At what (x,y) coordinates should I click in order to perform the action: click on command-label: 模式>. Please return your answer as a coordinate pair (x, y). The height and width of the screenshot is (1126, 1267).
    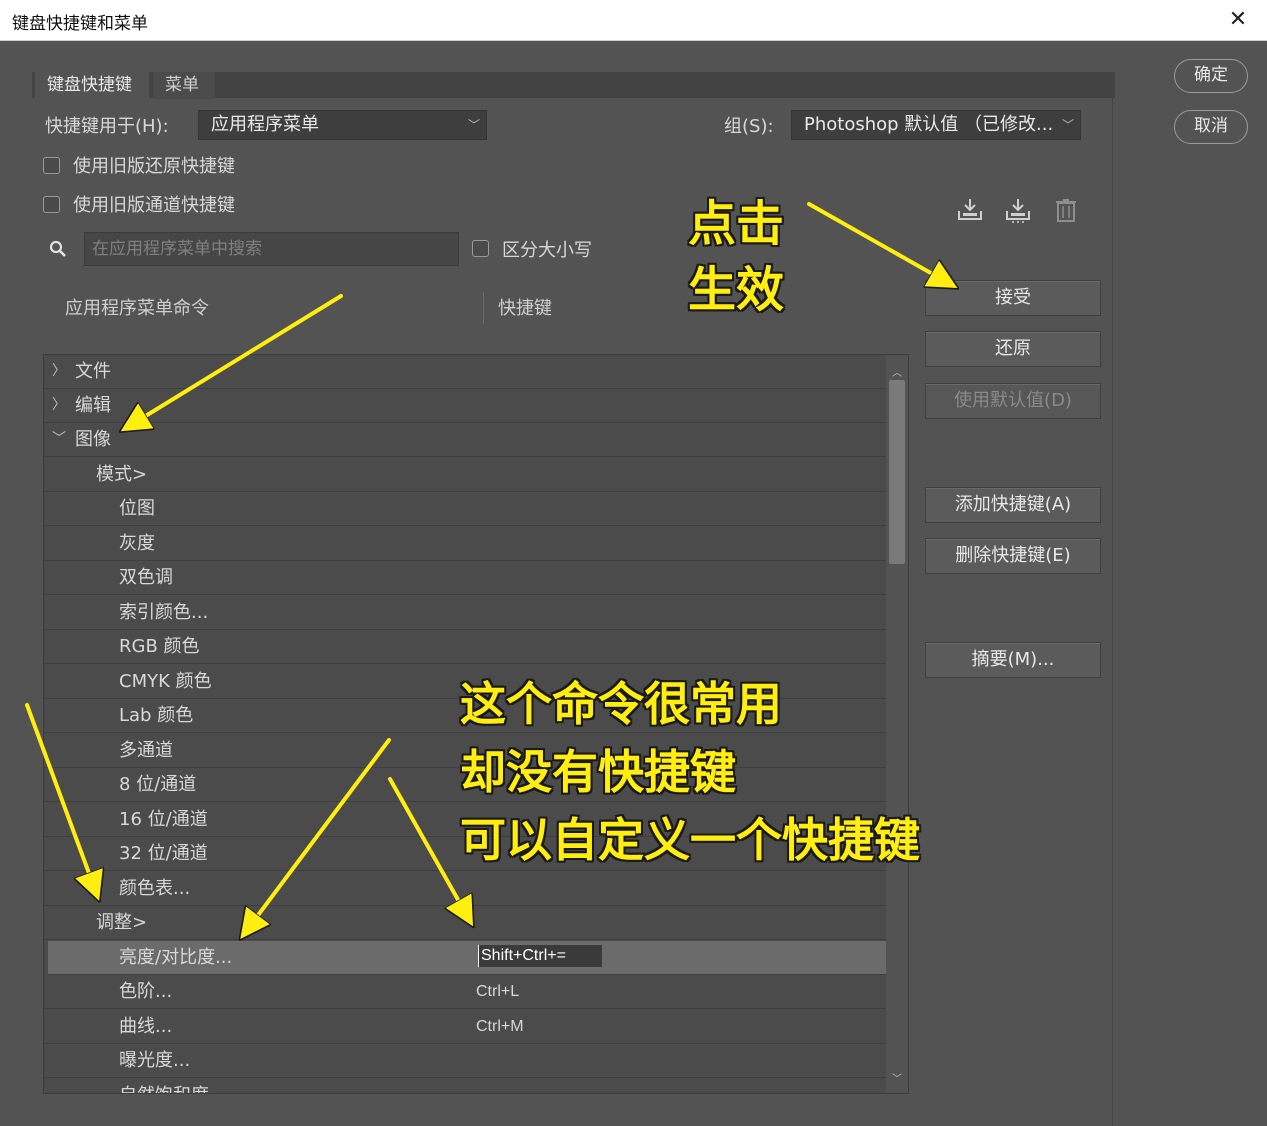
    Looking at the image, I should click on (122, 474).